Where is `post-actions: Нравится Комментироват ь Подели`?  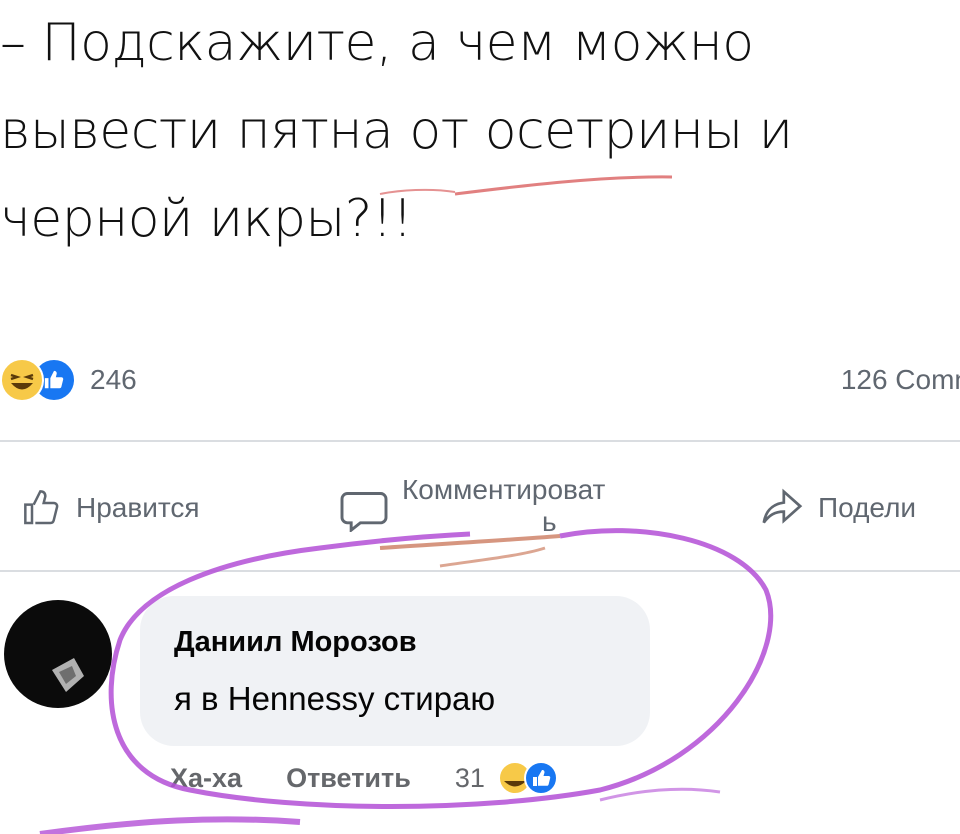 post-actions: Нравится Комментироват ь Подели is located at coordinates (480, 503).